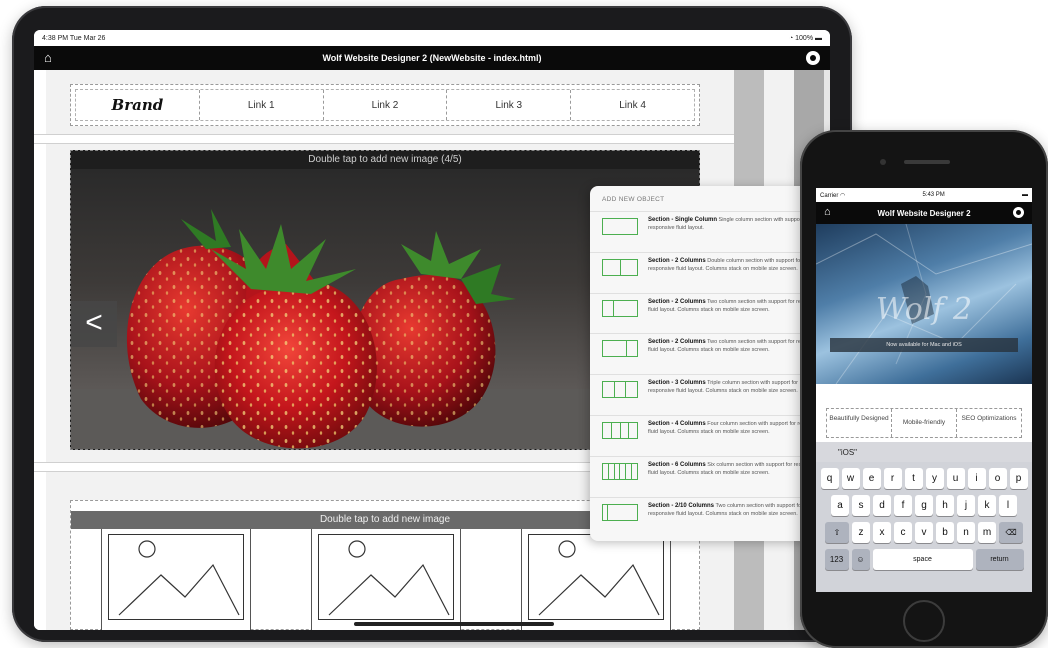 The height and width of the screenshot is (648, 1048). Describe the element at coordinates (620, 267) in the screenshot. I see `two-column-icon` at that location.